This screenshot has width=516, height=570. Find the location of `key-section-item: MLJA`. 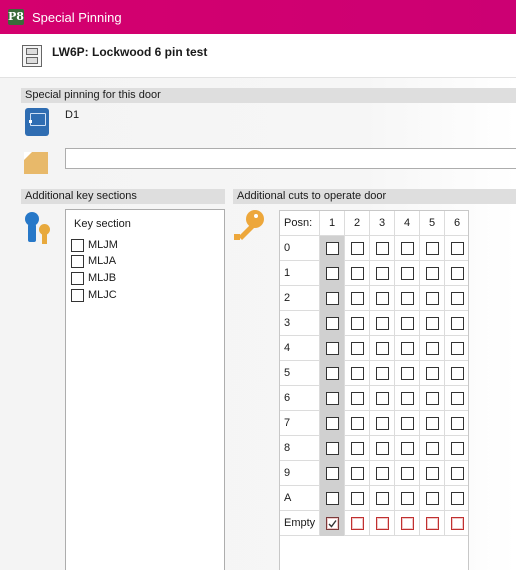

key-section-item: MLJA is located at coordinates (93, 261).